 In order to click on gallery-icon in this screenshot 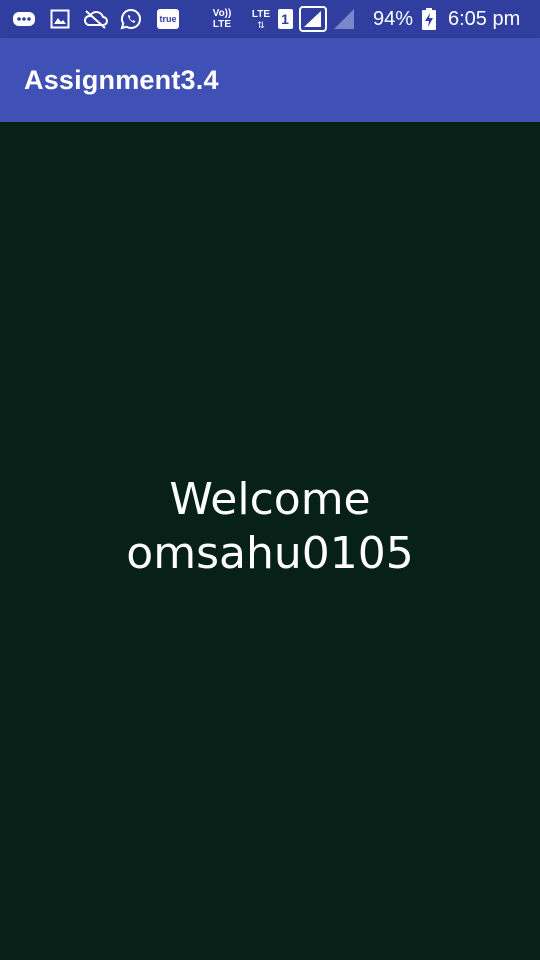, I will do `click(60, 19)`.